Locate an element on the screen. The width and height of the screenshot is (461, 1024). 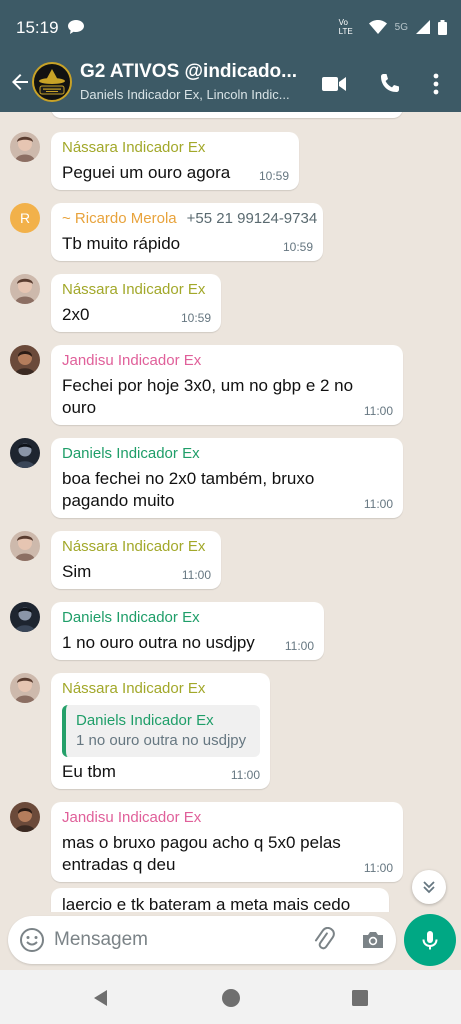
camera-icon is located at coordinates (373, 940).